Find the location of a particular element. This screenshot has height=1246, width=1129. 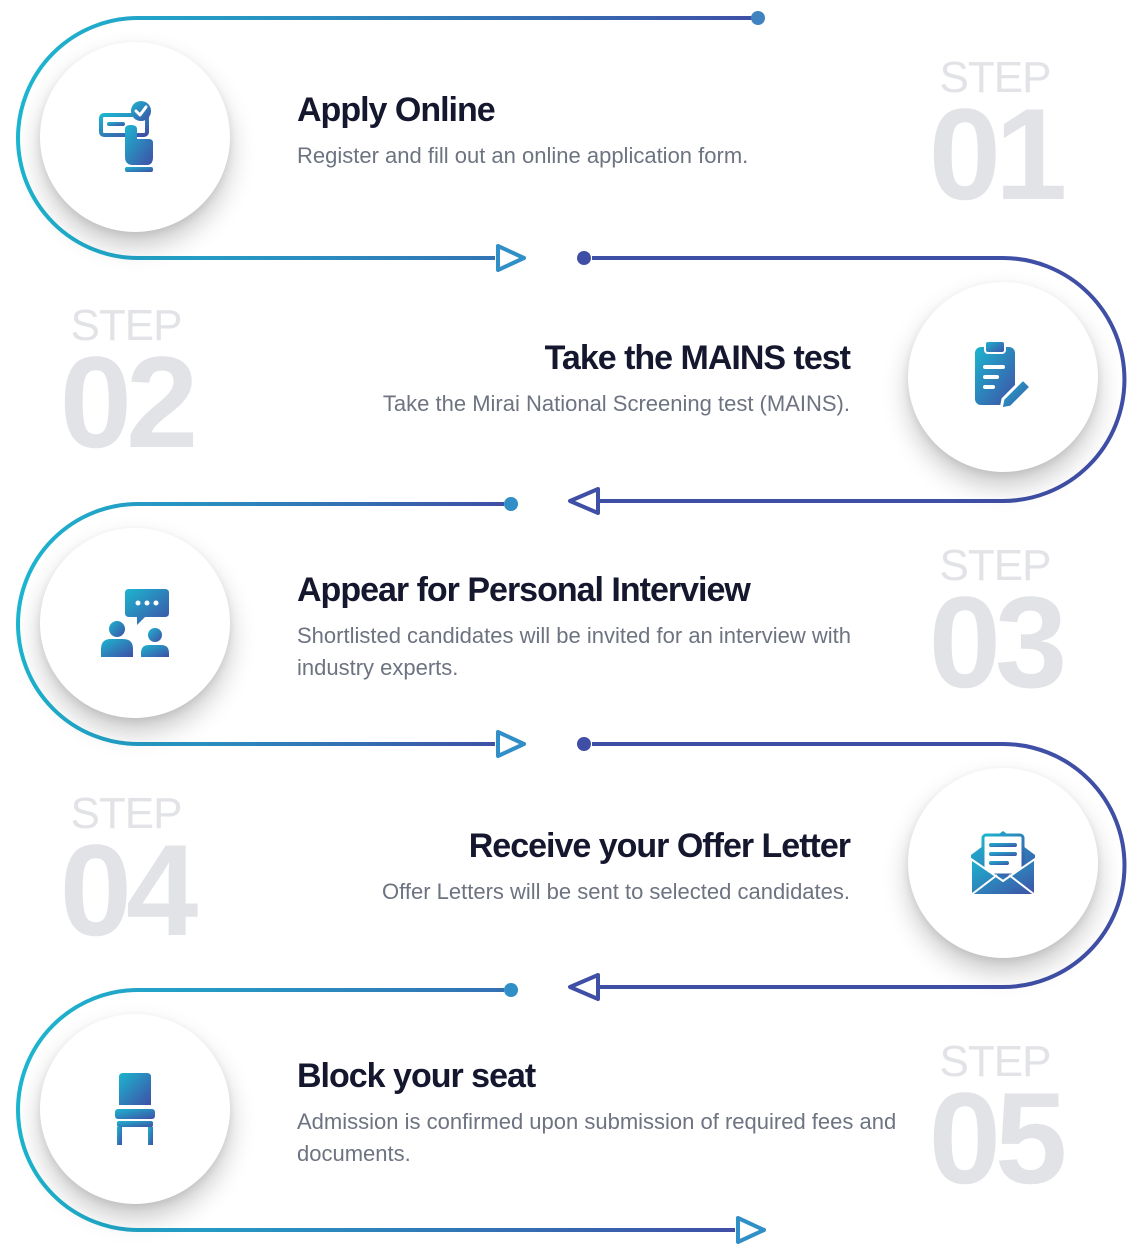

step-2-icon-circle is located at coordinates (1003, 377).